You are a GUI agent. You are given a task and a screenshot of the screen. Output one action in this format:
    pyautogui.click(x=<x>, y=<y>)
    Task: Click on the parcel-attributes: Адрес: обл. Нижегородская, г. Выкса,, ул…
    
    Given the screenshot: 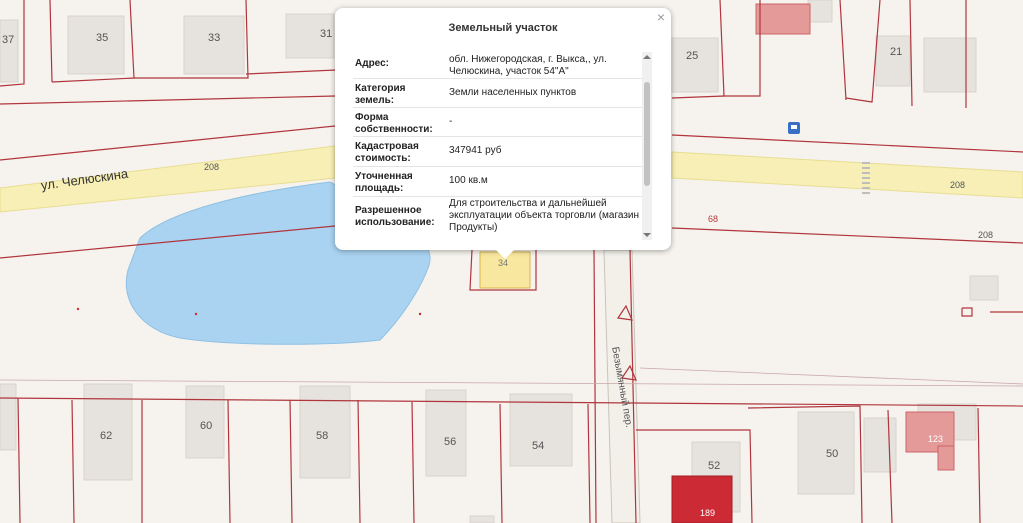 What is the action you would take?
    pyautogui.click(x=498, y=143)
    